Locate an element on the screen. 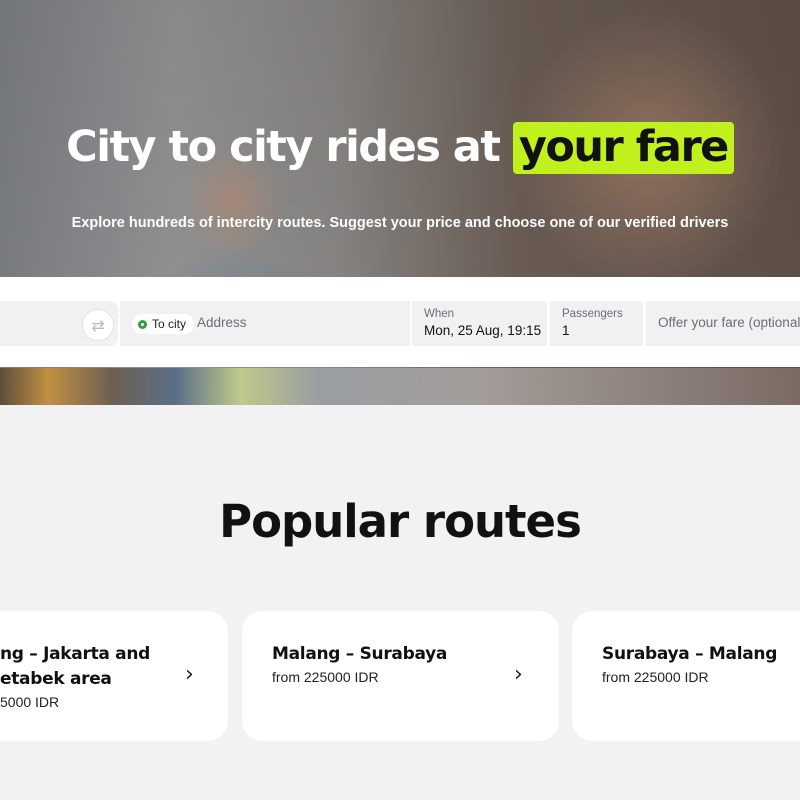 This screenshot has height=800, width=800. hero-title-main: City to city rides at is located at coordinates (289, 147).